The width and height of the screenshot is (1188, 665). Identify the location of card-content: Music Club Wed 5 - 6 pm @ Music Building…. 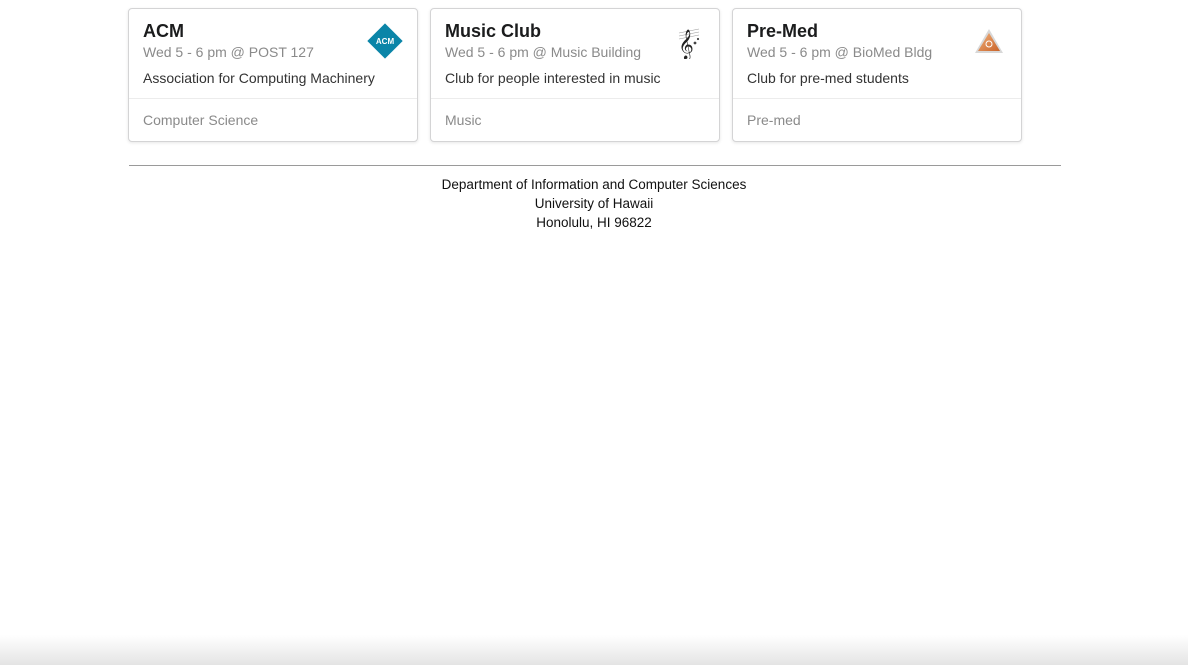
(575, 54).